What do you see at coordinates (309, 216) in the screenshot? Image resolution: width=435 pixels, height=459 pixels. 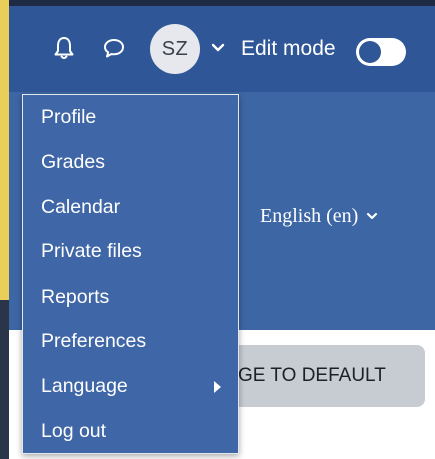 I see `language-selector-label: English (en)` at bounding box center [309, 216].